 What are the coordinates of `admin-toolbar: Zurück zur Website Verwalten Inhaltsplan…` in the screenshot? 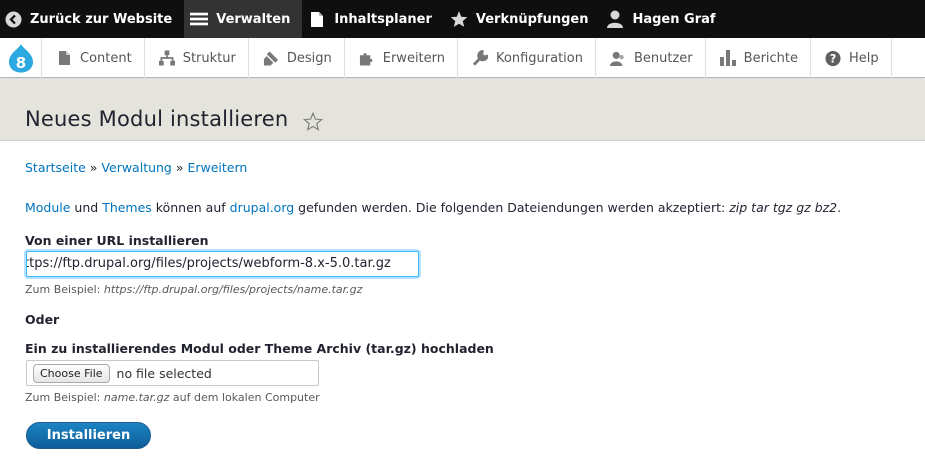 It's located at (462, 19).